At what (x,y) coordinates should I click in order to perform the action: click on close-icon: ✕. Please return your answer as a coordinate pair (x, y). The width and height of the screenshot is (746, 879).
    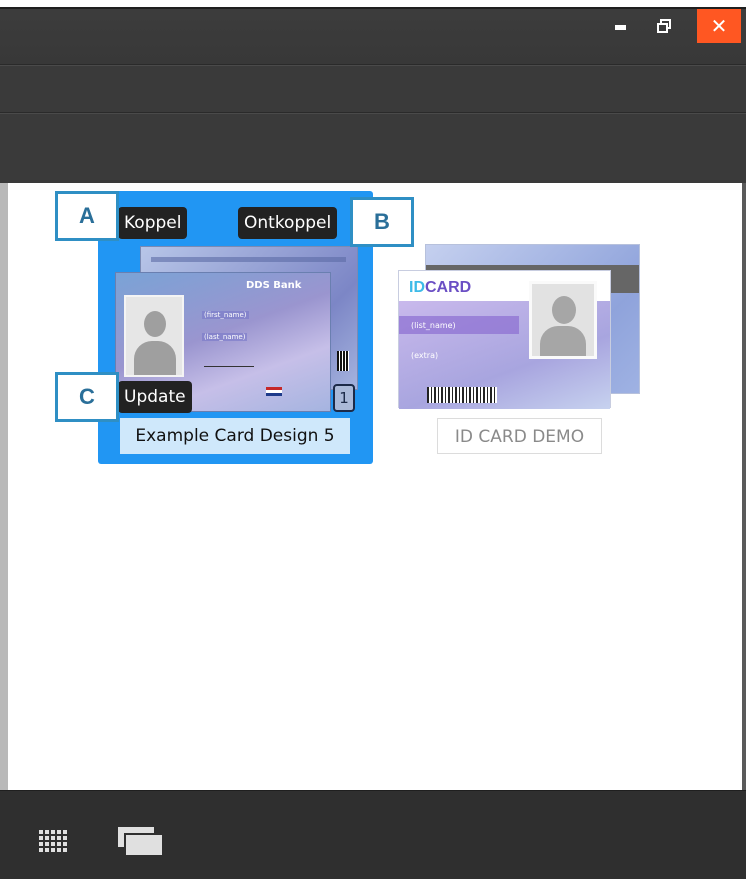
    Looking at the image, I should click on (719, 26).